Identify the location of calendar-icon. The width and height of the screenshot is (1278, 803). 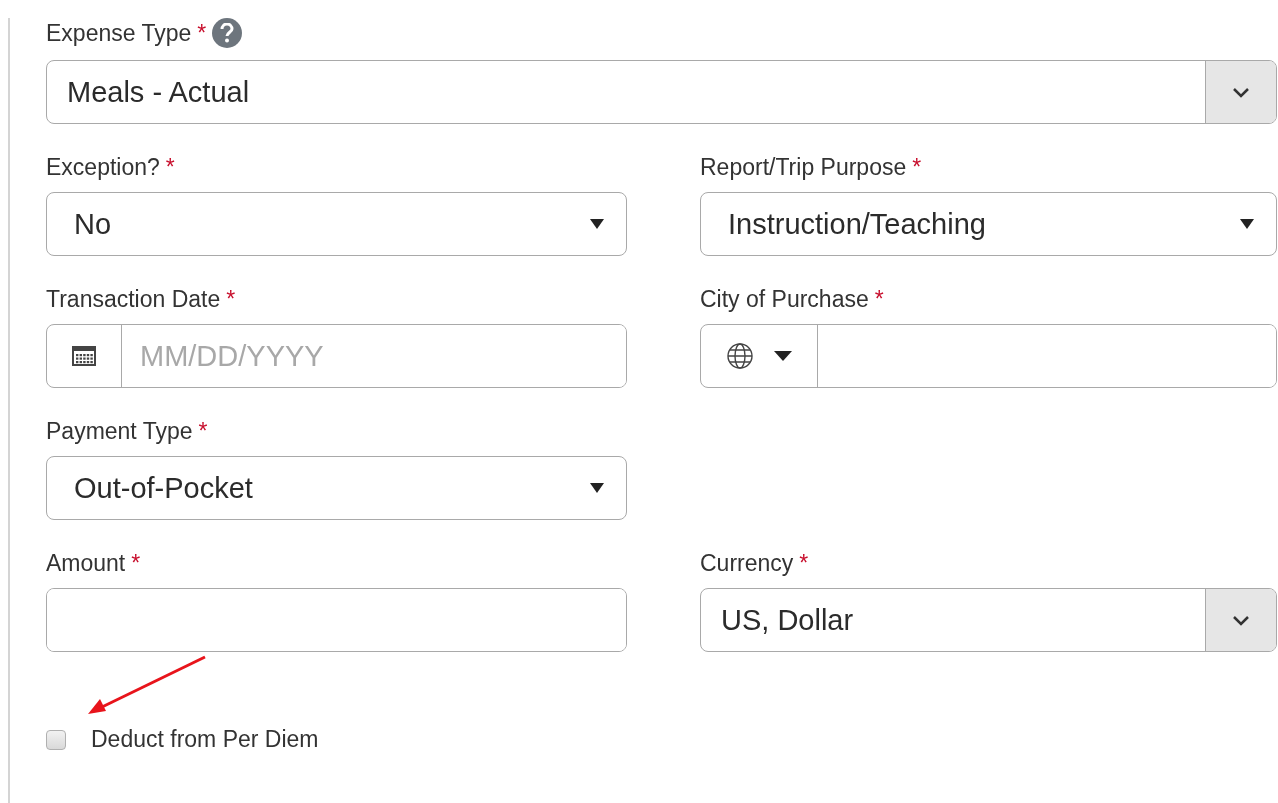
(84, 356).